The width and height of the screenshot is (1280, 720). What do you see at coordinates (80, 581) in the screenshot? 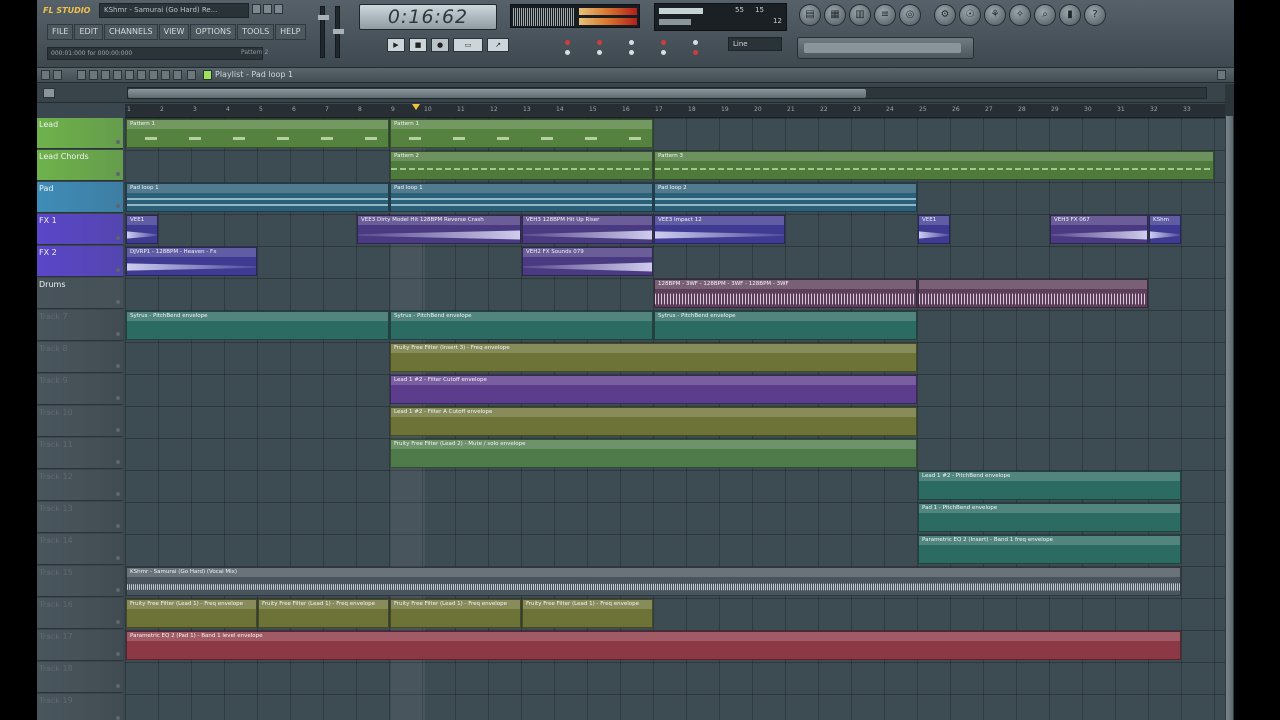
I see `track-header-15: Track 15` at bounding box center [80, 581].